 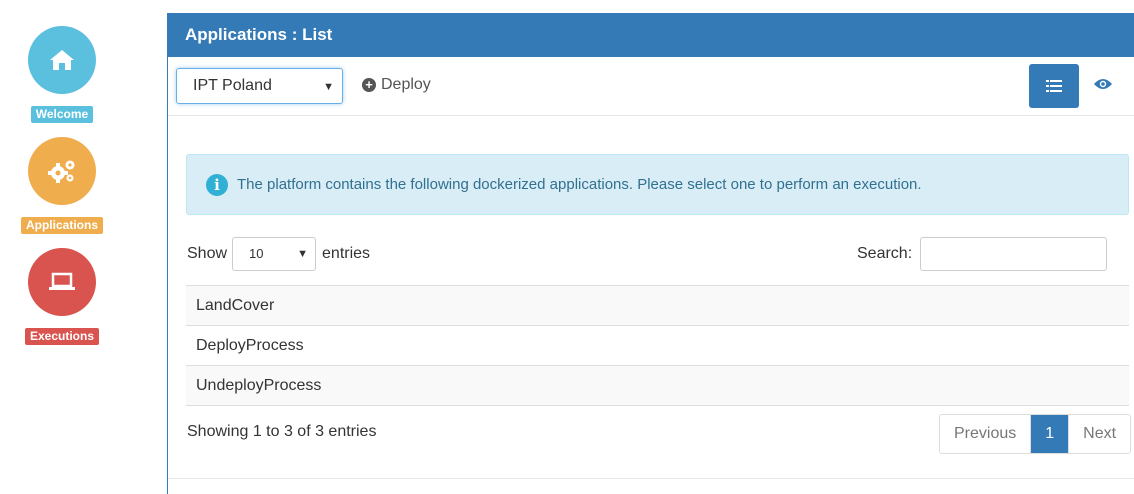 I want to click on view-toggle-button, so click(x=1103, y=85).